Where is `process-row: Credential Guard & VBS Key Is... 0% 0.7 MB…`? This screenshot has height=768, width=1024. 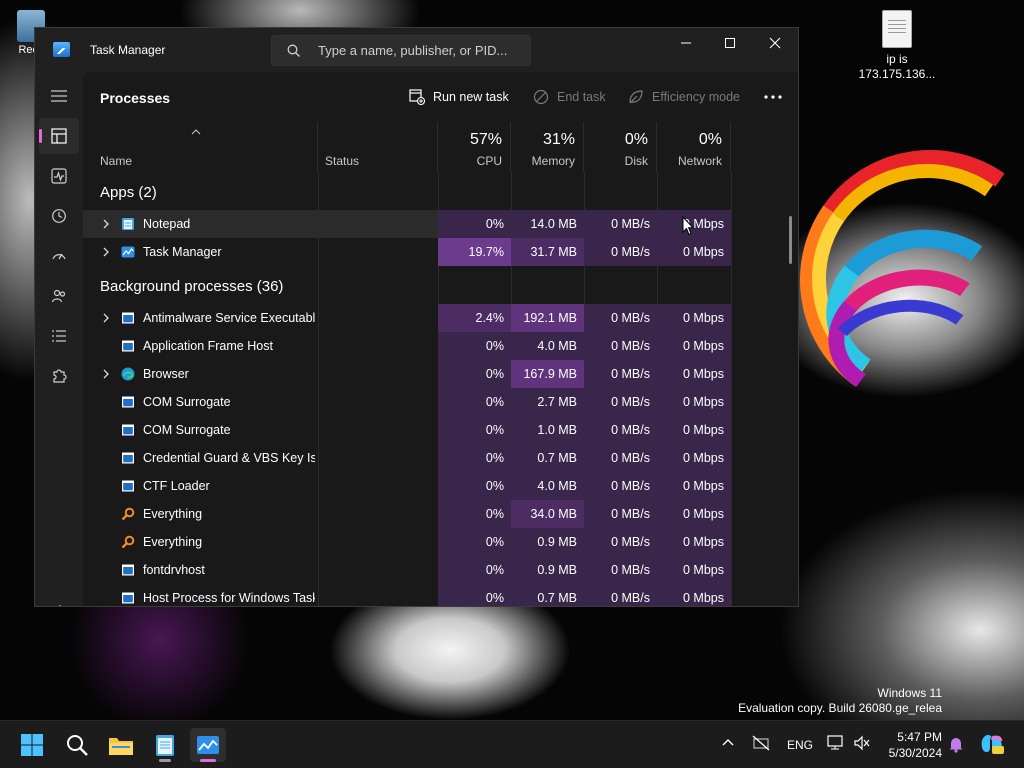
process-row: Credential Guard & VBS Key Is... 0% 0.7 MB… is located at coordinates (407, 458).